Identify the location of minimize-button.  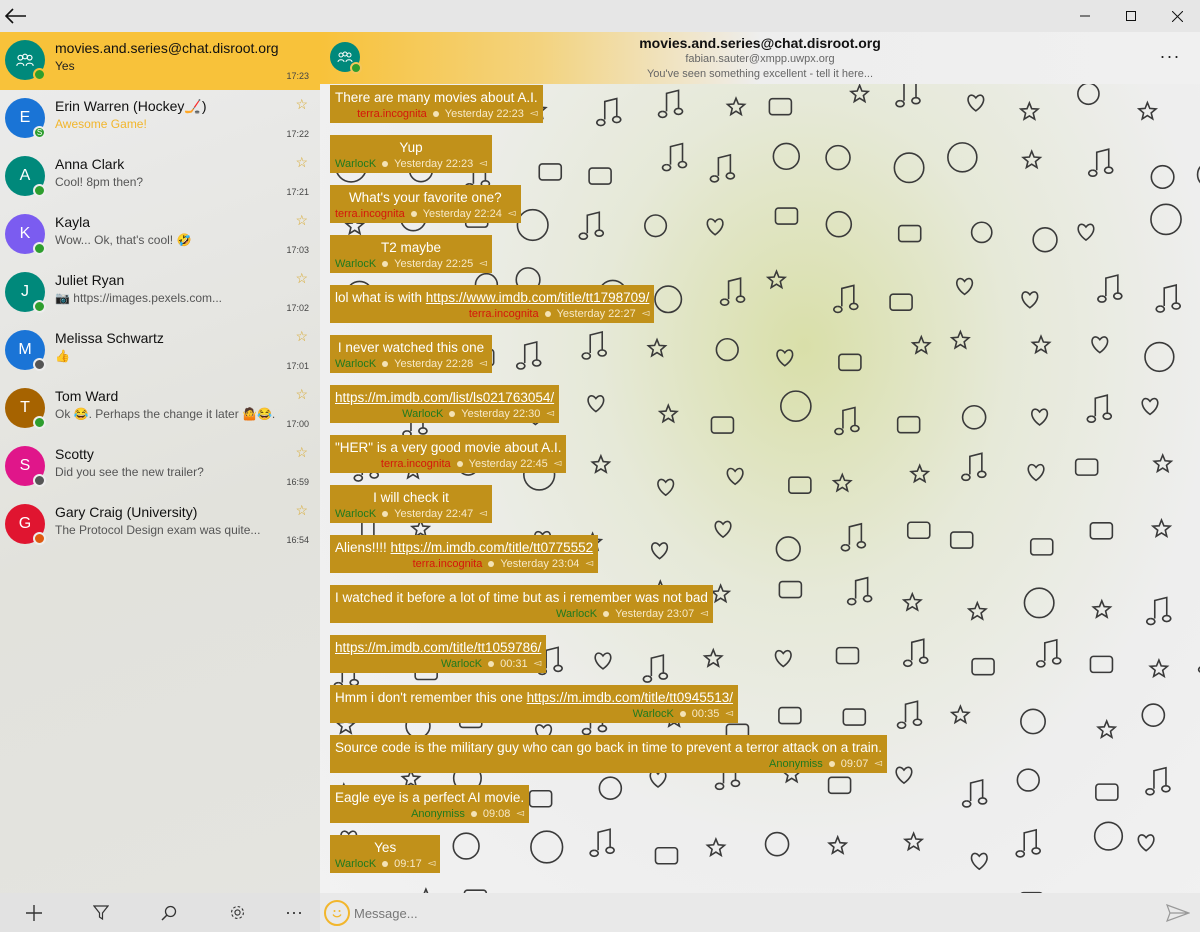
(1085, 16).